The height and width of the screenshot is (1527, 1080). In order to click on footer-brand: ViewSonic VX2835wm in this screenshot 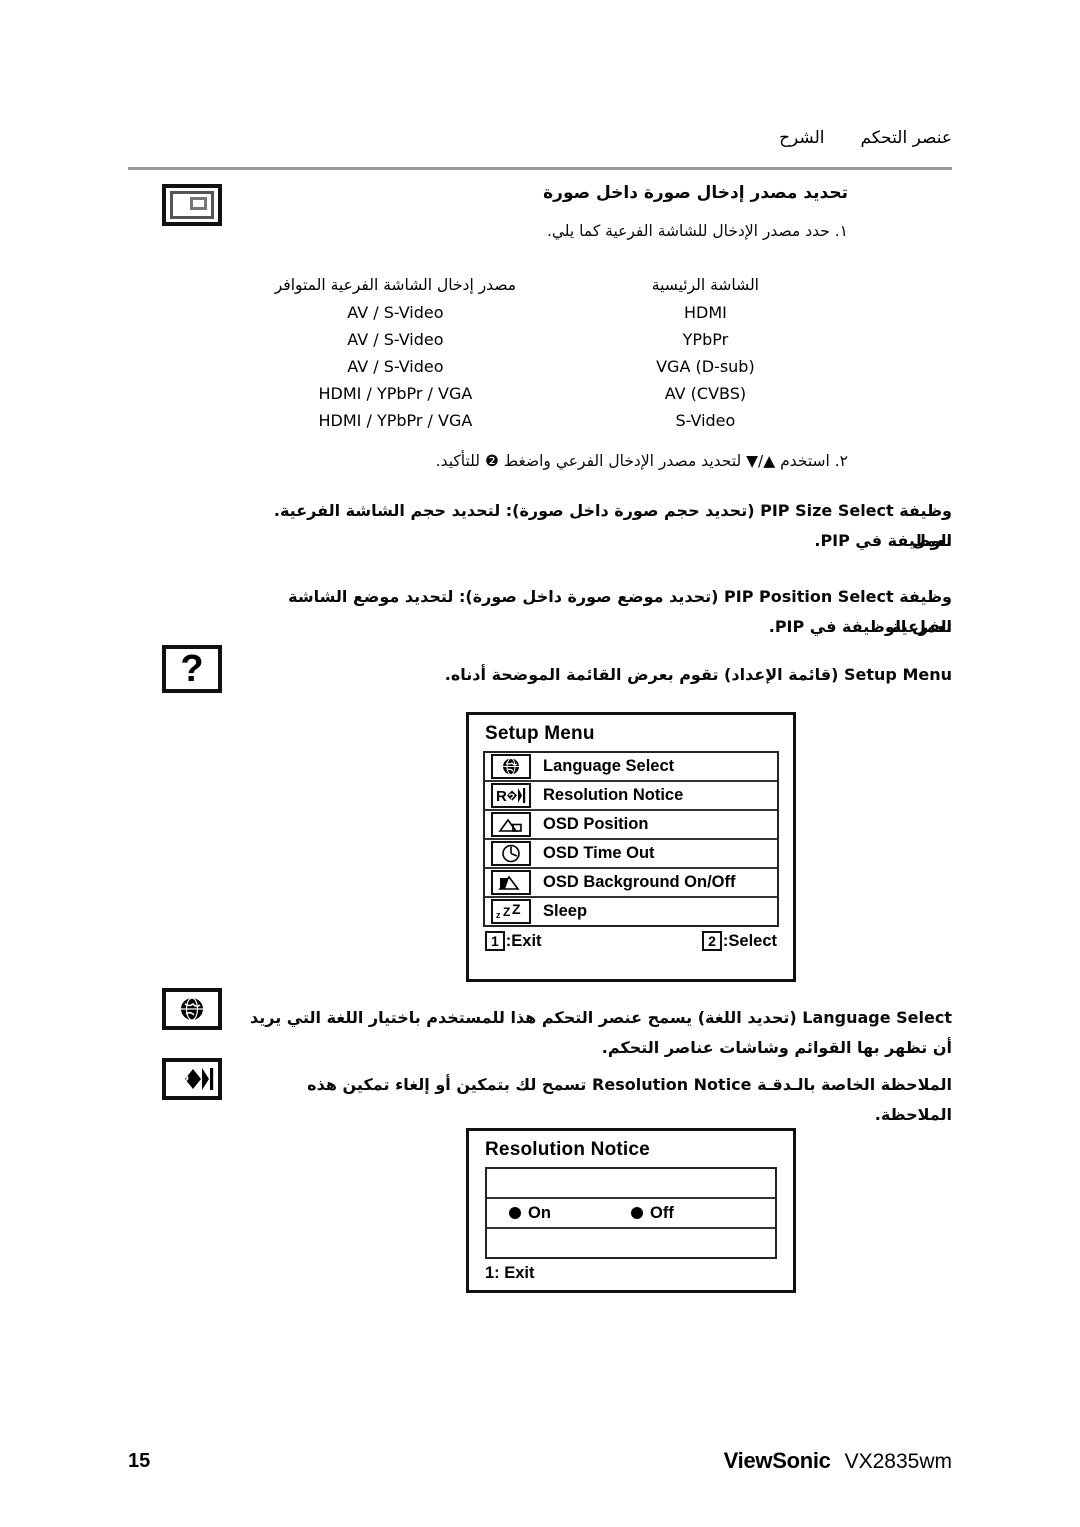, I will do `click(838, 1461)`.